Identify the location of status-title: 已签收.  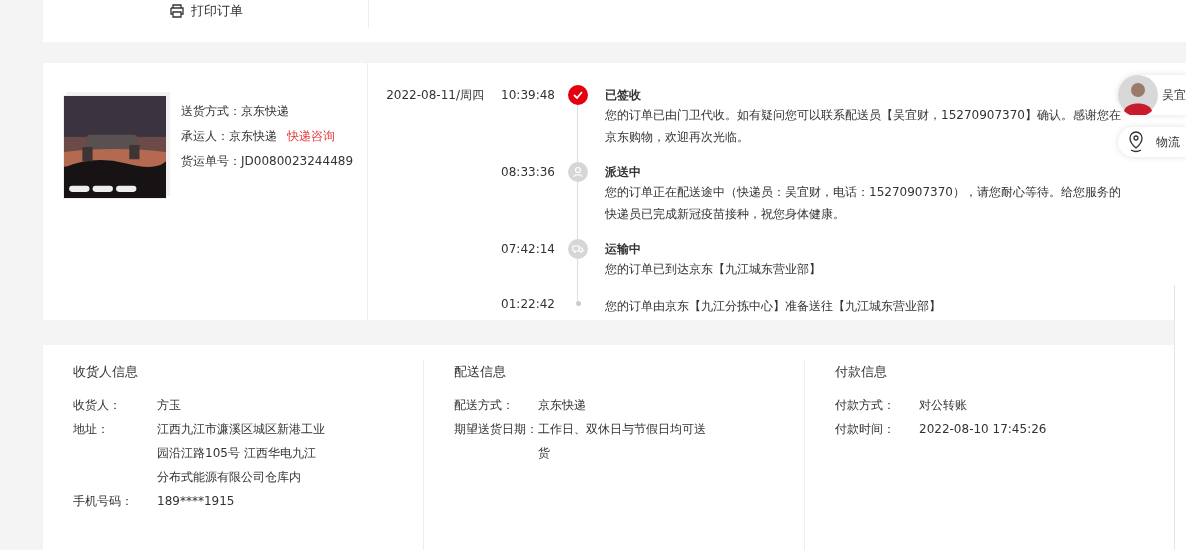
(623, 95).